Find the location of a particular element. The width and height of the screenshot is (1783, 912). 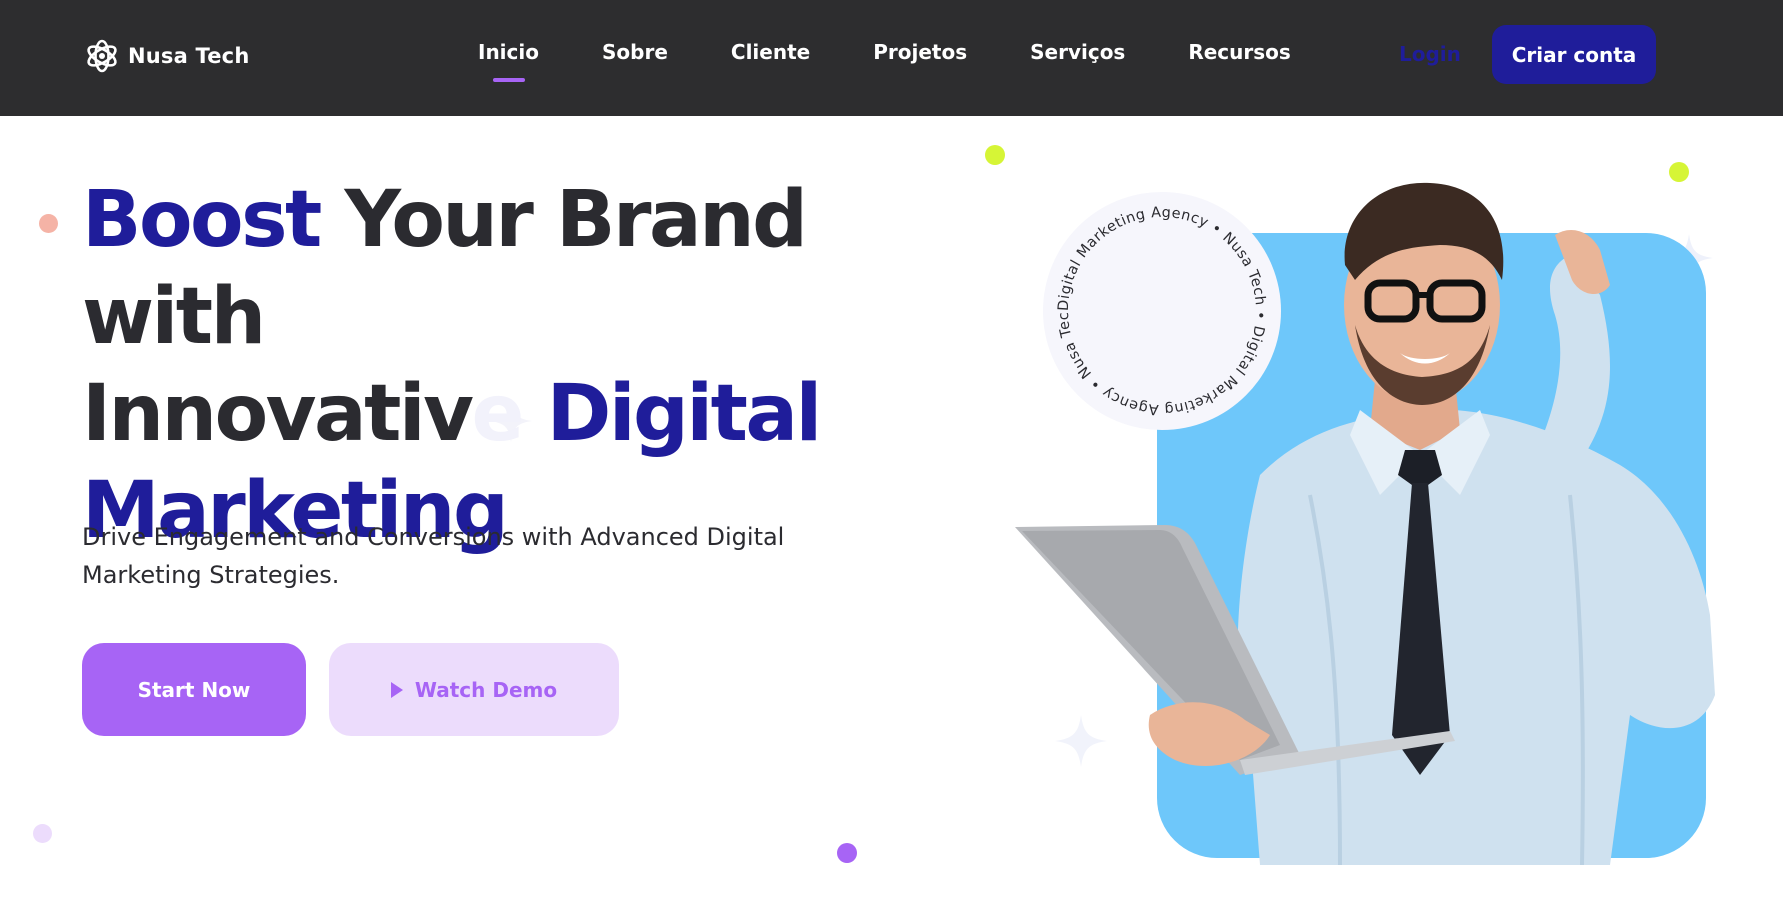

brand-name: Nusa Tech is located at coordinates (189, 56).